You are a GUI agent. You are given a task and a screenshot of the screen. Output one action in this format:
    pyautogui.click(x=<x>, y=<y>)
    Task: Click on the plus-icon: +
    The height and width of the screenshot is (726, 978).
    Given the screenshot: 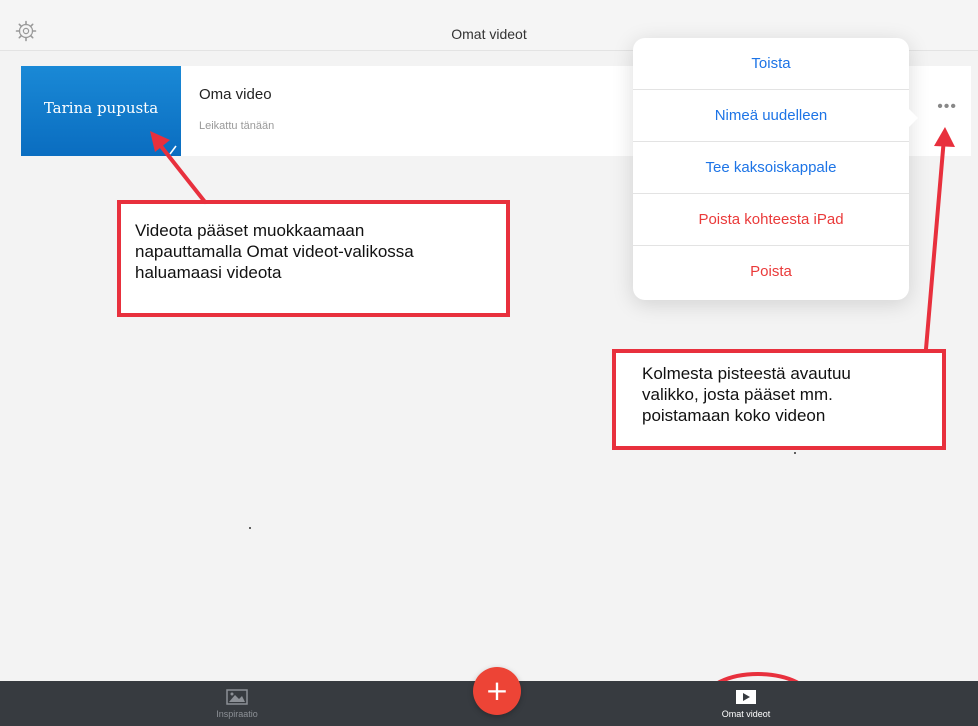 What is the action you would take?
    pyautogui.click(x=497, y=690)
    